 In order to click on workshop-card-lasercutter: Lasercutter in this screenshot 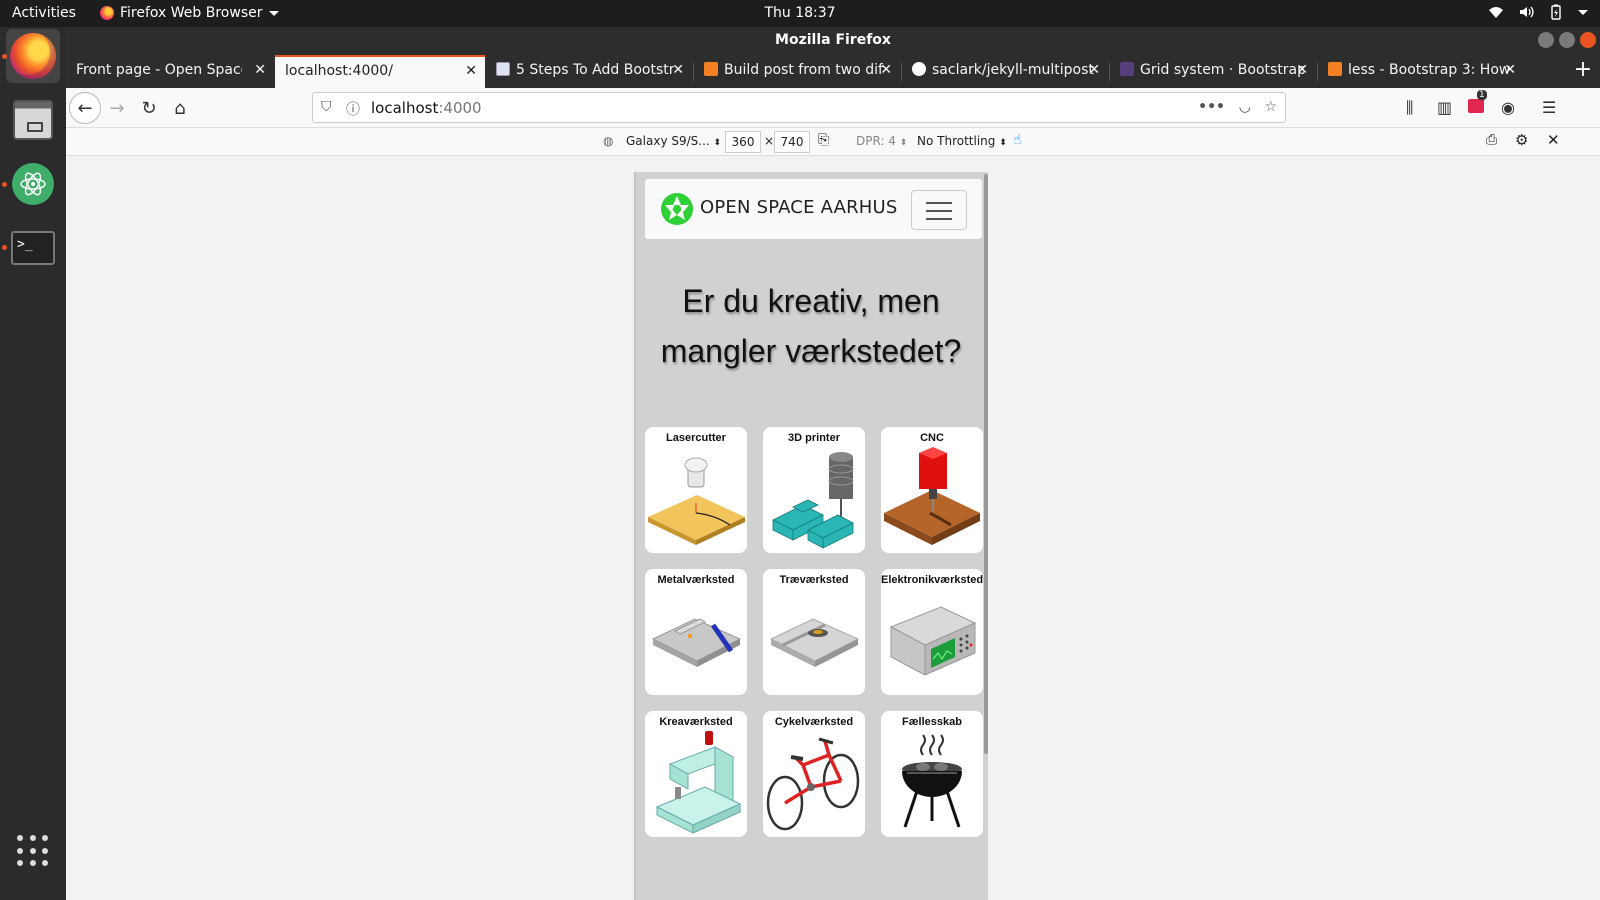, I will do `click(696, 490)`.